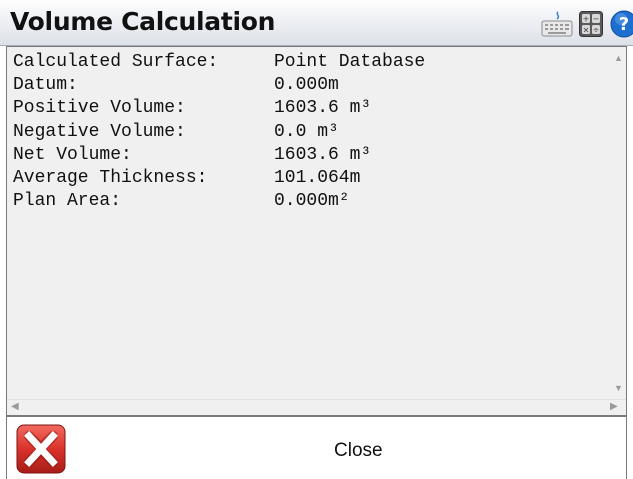  I want to click on report-row: Net Volume: 1603.6 m³, so click(308, 155).